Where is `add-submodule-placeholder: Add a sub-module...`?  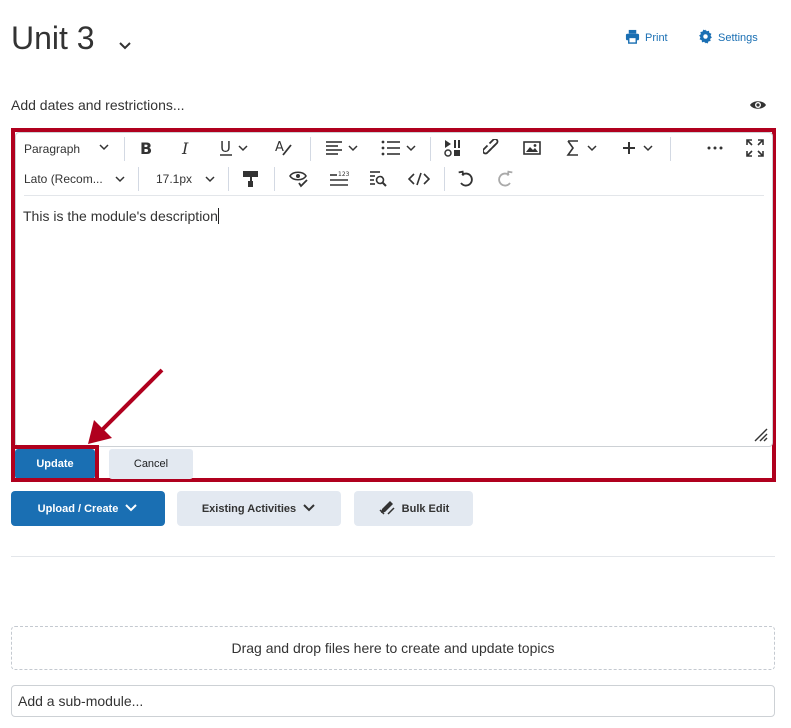 add-submodule-placeholder: Add a sub-module... is located at coordinates (81, 701).